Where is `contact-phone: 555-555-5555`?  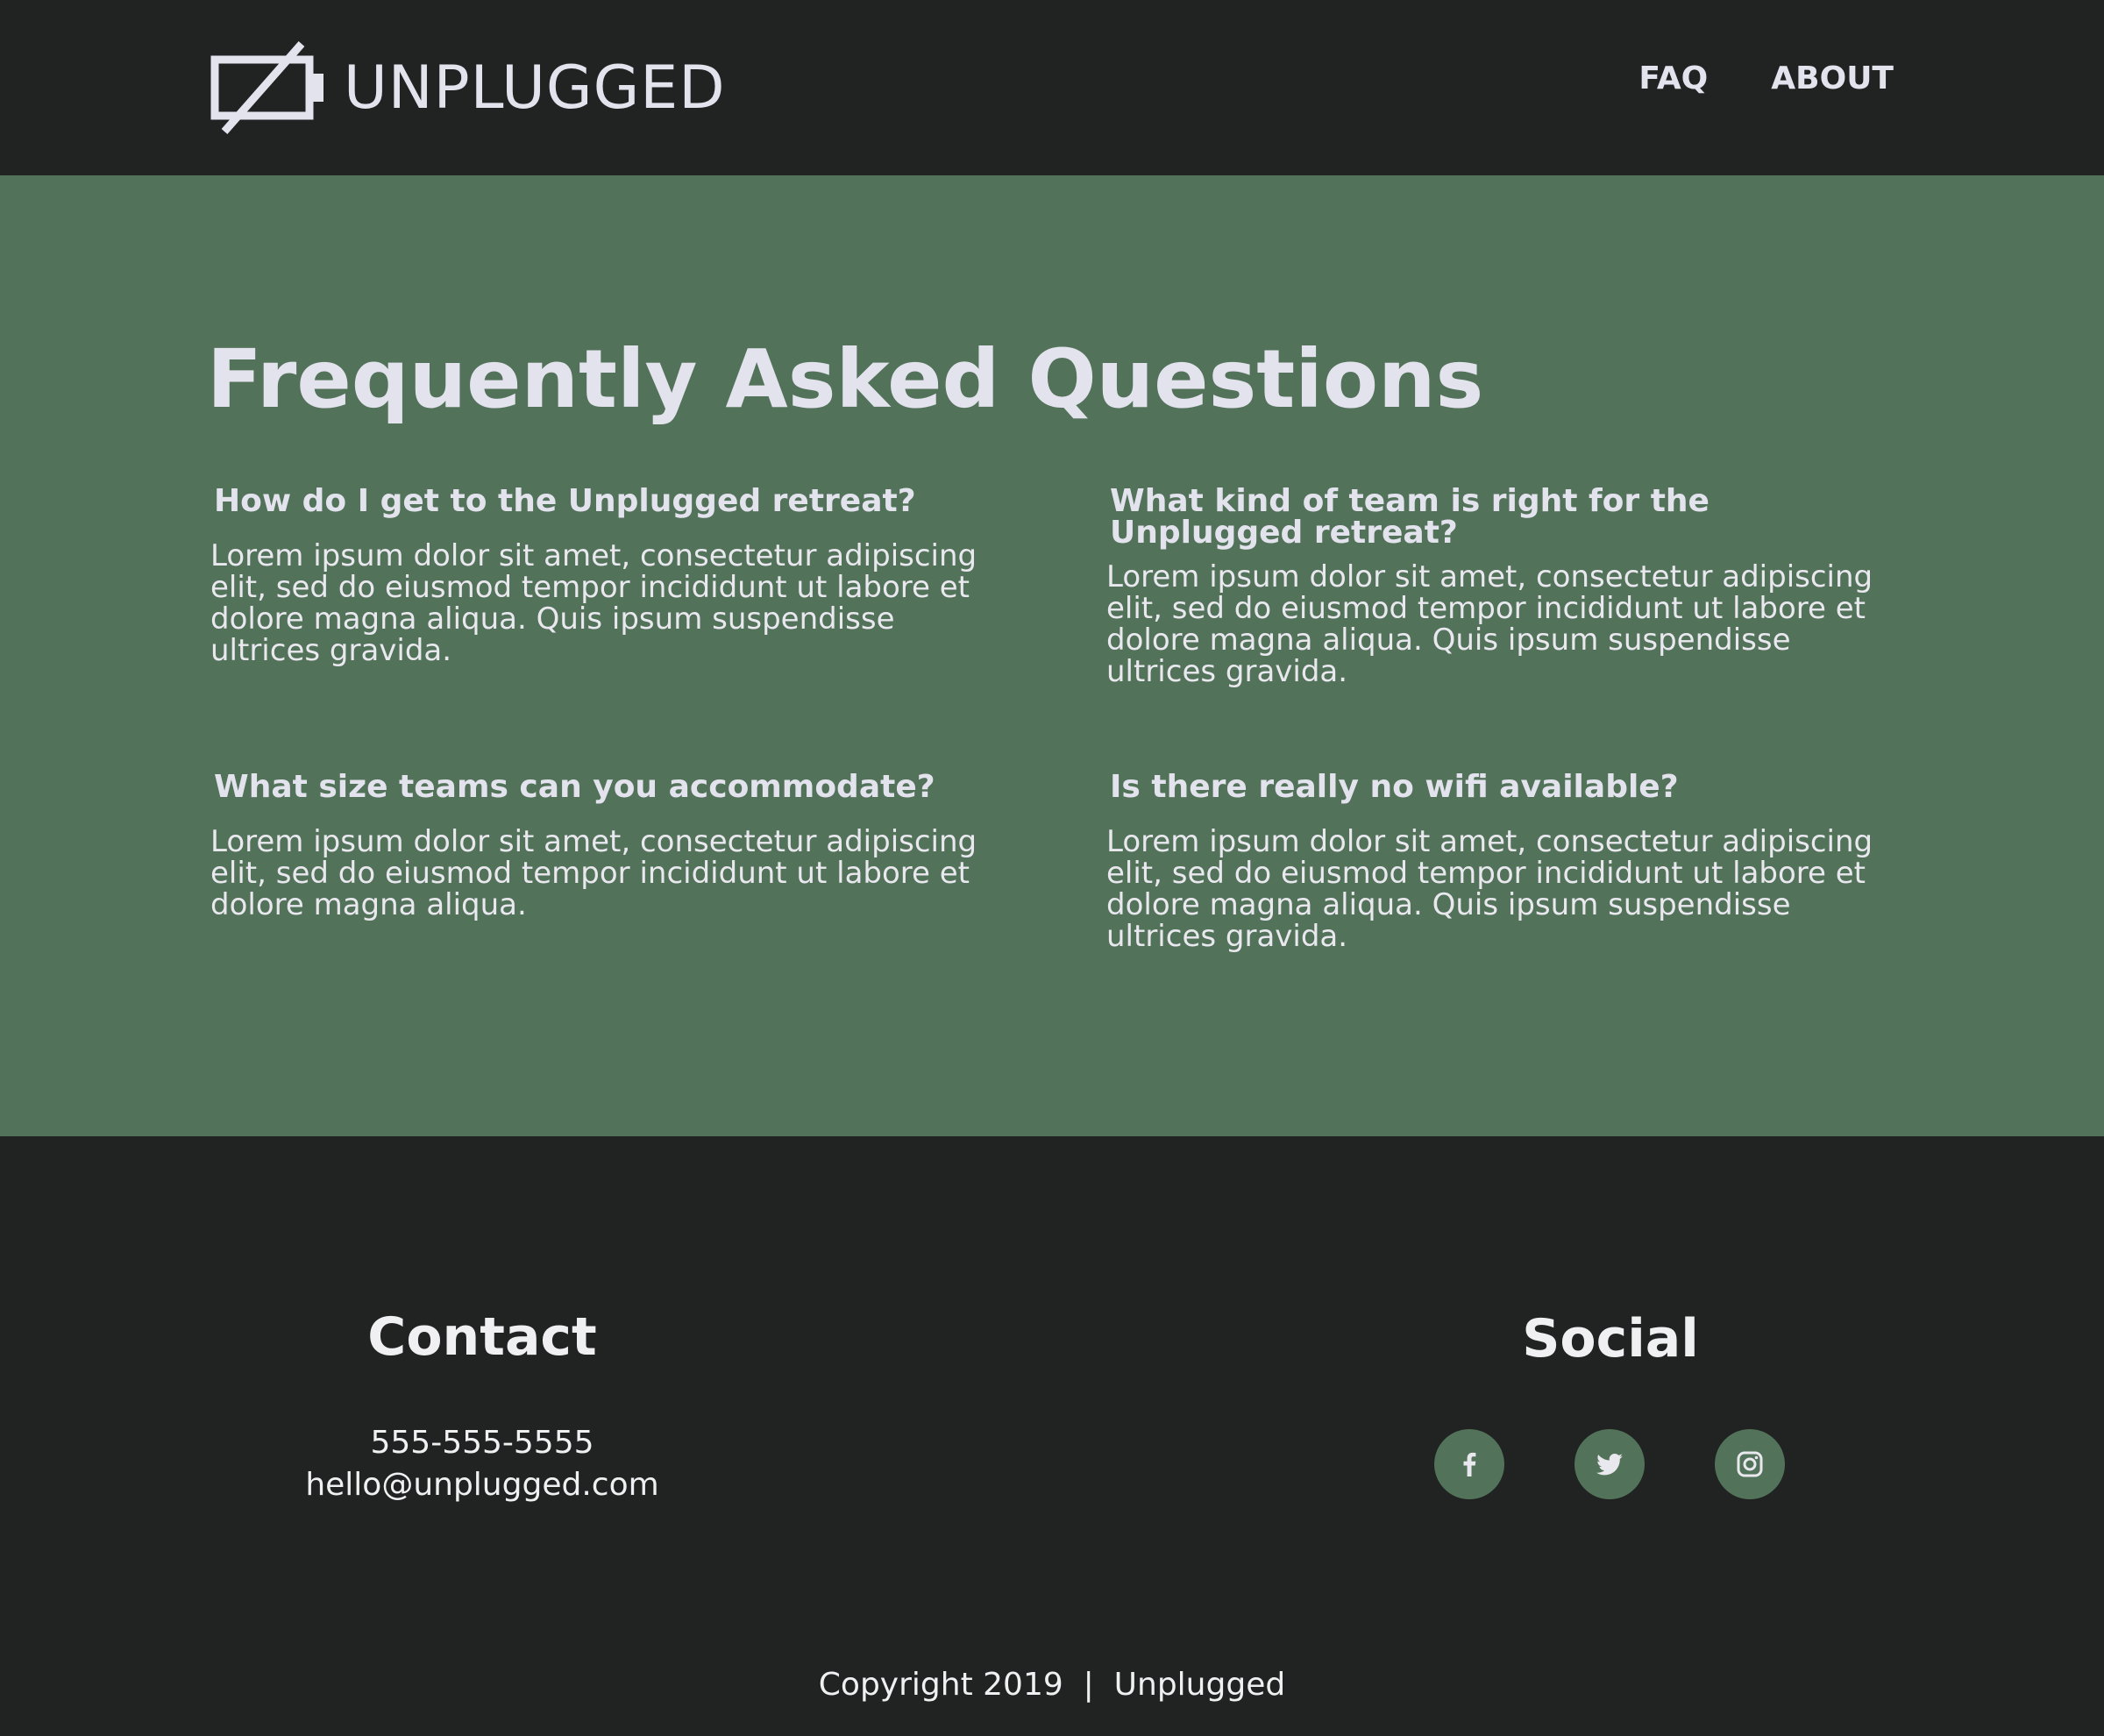 contact-phone: 555-555-5555 is located at coordinates (482, 1443).